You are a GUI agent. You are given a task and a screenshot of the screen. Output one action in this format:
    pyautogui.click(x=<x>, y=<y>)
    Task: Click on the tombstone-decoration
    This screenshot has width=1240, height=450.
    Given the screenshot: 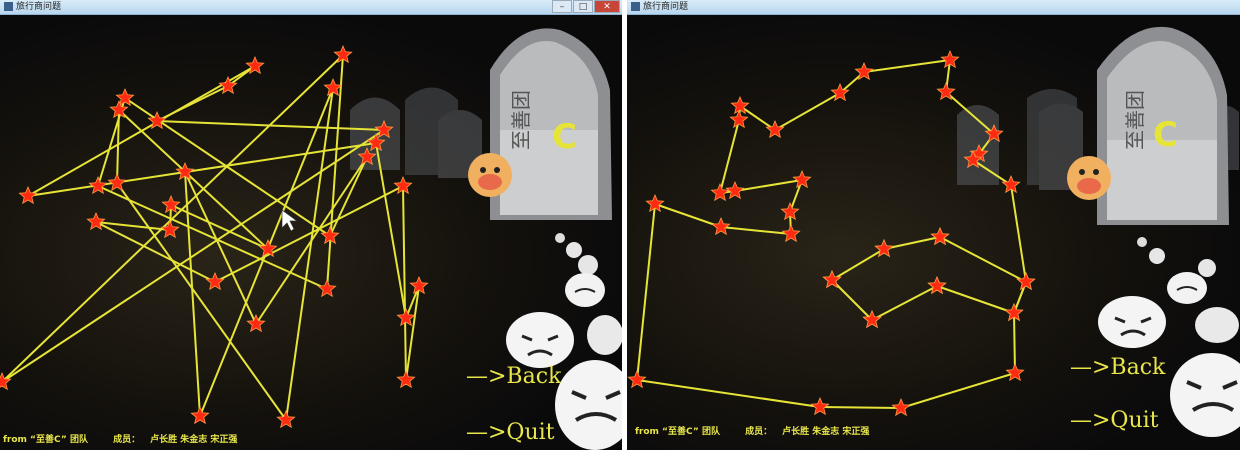 What is the action you would take?
    pyautogui.click(x=416, y=132)
    